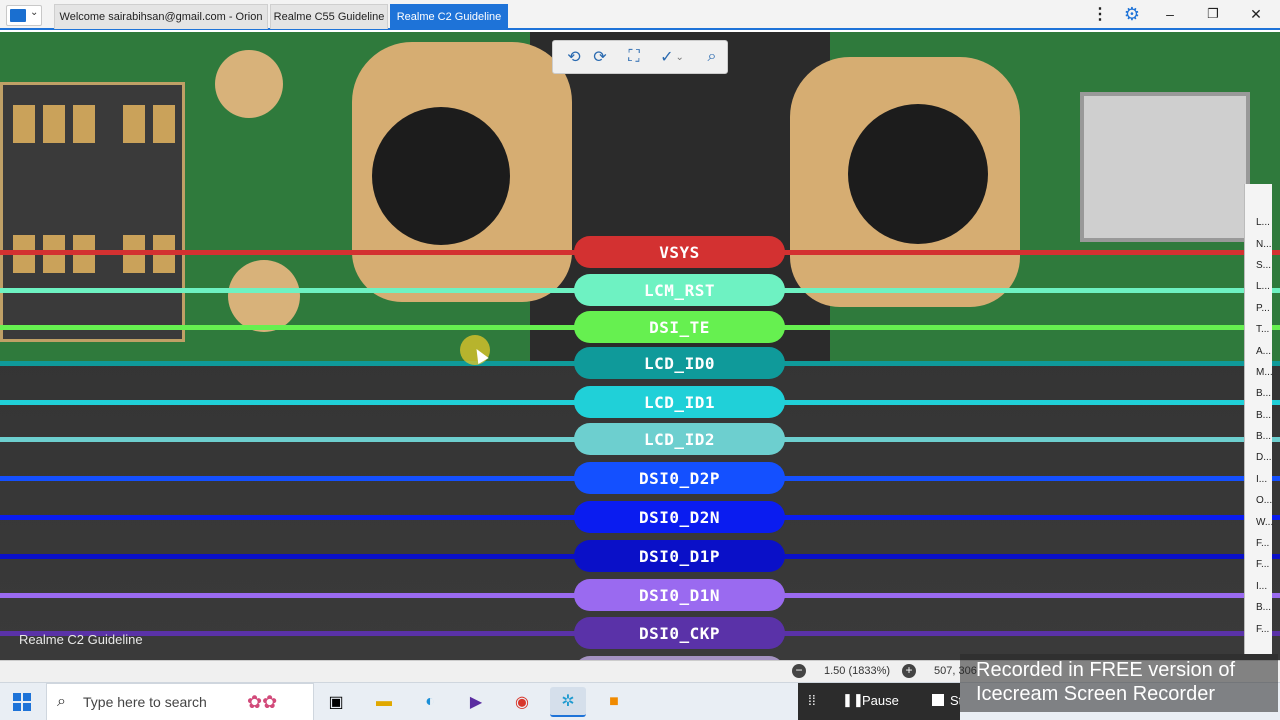  What do you see at coordinates (522, 702) in the screenshot?
I see `chrome-icon: ◉` at bounding box center [522, 702].